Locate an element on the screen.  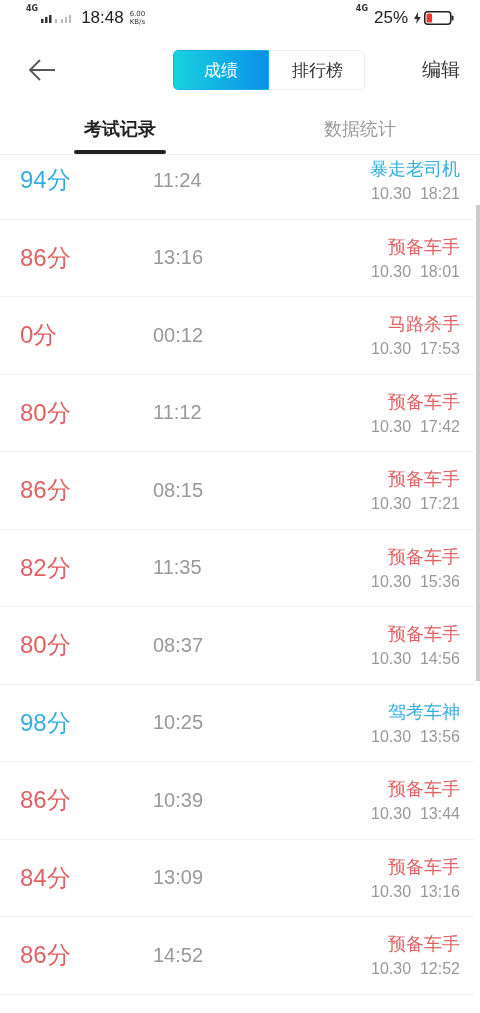
record-row: 80分 08:37 预备车手 10.30 14:56 is located at coordinates (237, 646).